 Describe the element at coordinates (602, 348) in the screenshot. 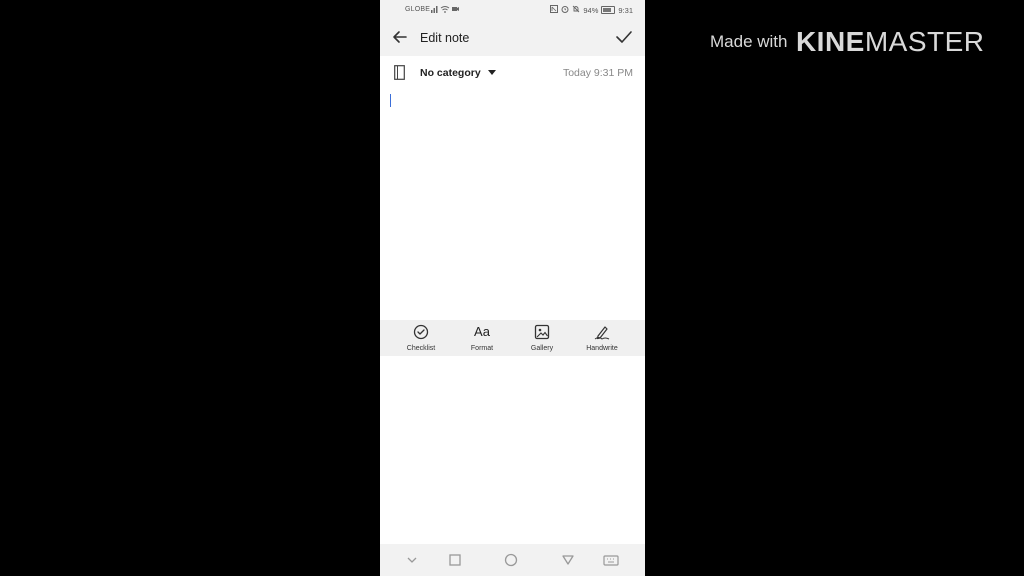

I see `handwrite-label: Handwrite` at that location.